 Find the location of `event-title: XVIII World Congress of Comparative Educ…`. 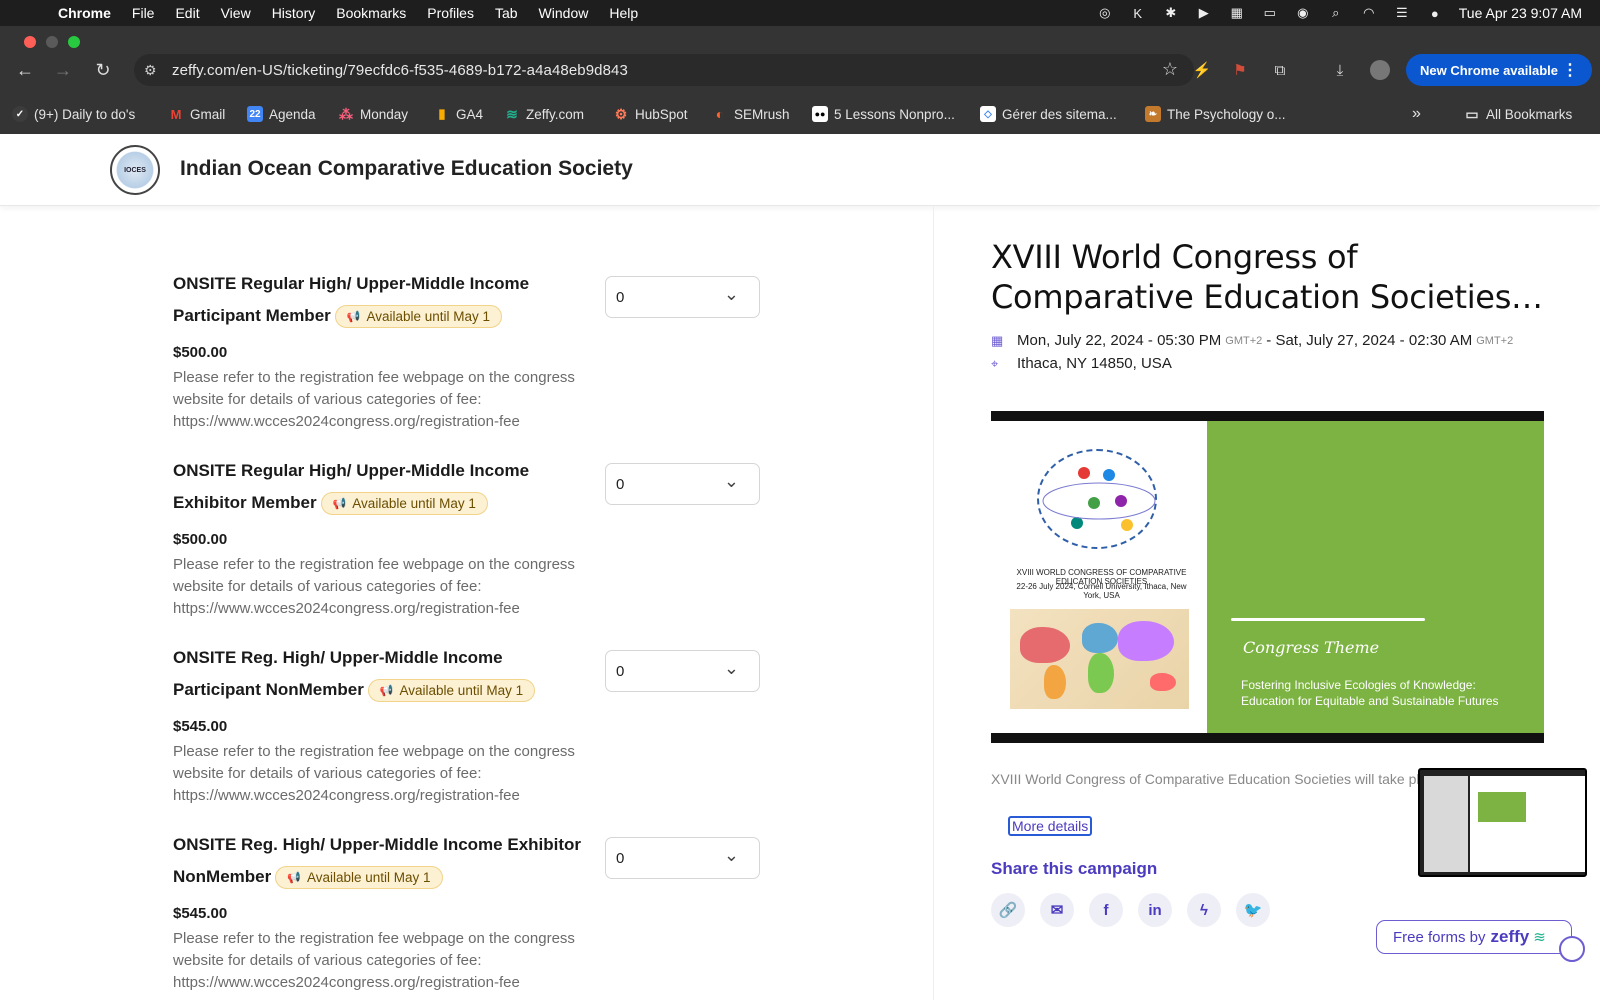

event-title: XVIII World Congress of Comparative Educ… is located at coordinates (1267, 277).